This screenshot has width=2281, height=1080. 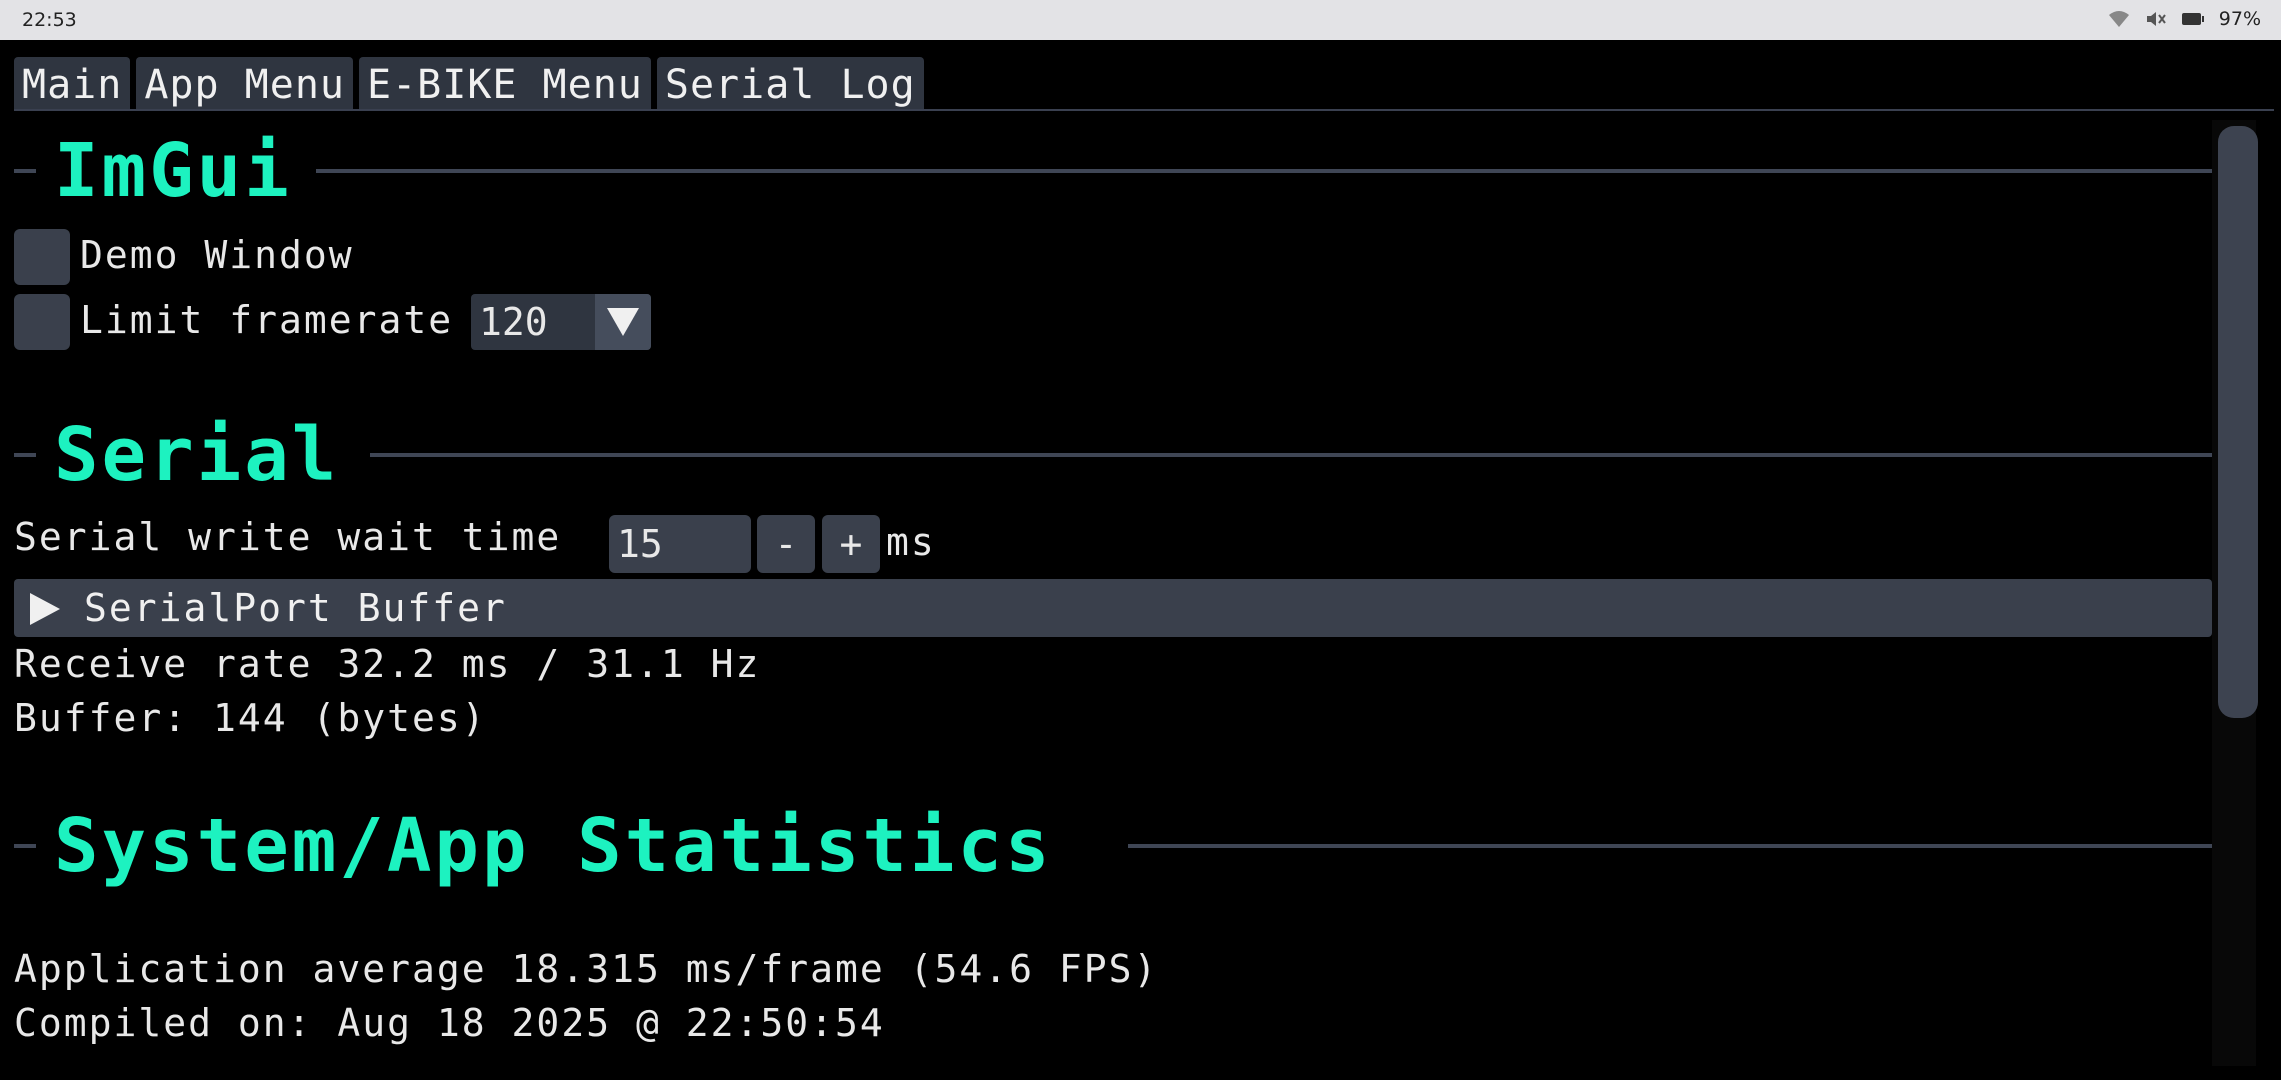 I want to click on demo-window-label: Demo Window, so click(x=217, y=255).